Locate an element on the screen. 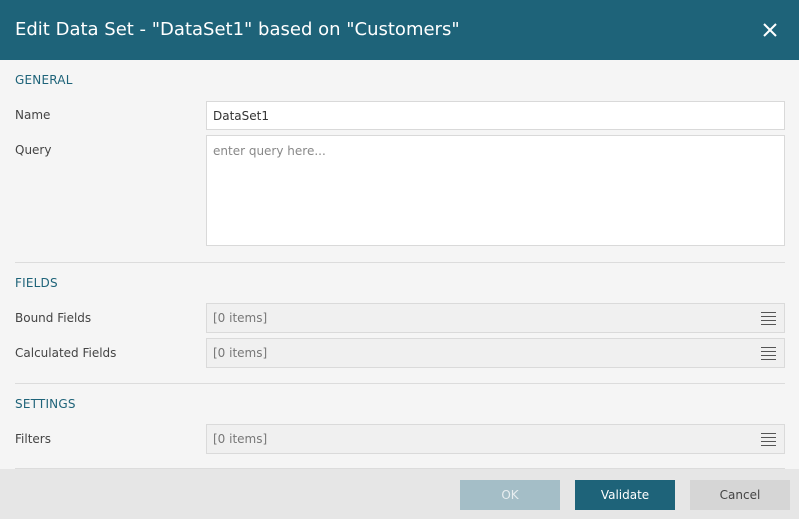  bound-fields-collection: [0 items] is located at coordinates (495, 318).